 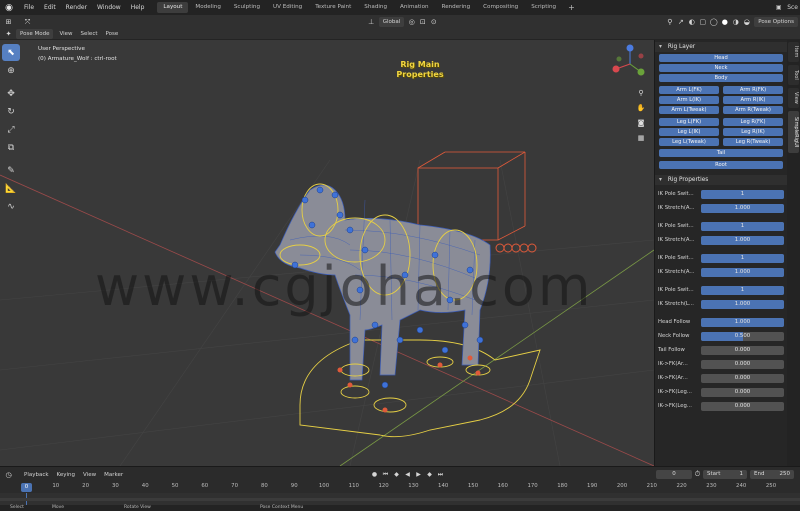 I want to click on timeline-menu-view: View, so click(x=89, y=475).